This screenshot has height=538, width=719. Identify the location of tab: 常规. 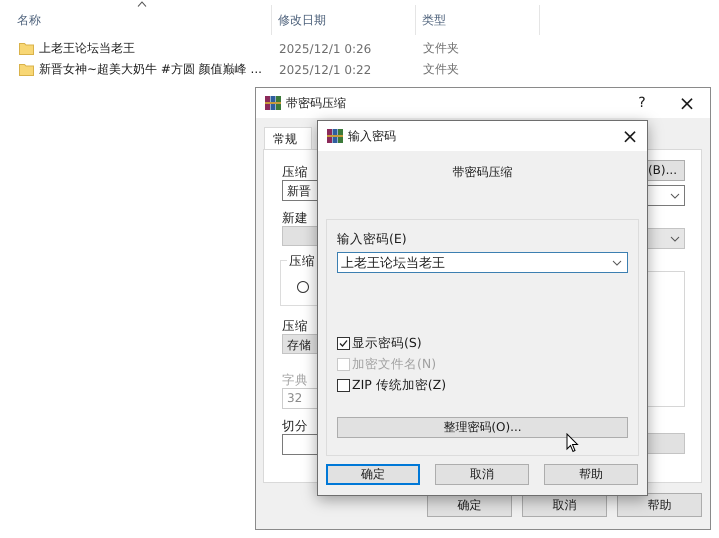
(288, 138).